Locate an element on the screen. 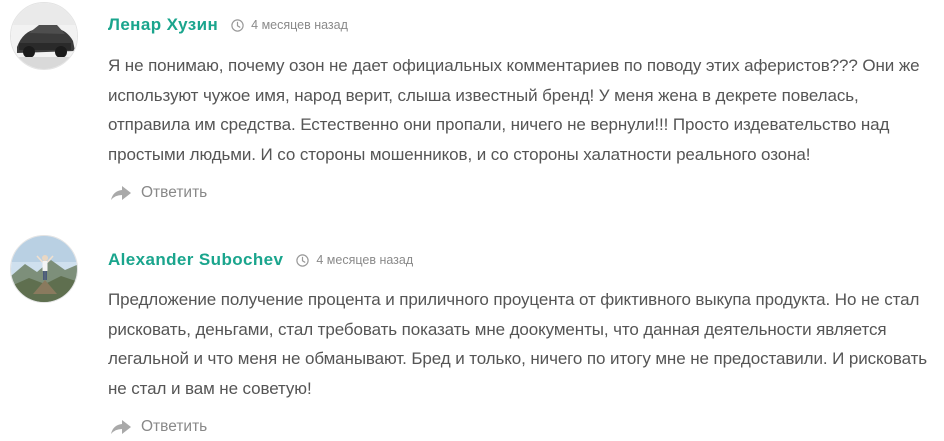 The height and width of the screenshot is (441, 944). comment-author: Ленар Хузин is located at coordinates (163, 25).